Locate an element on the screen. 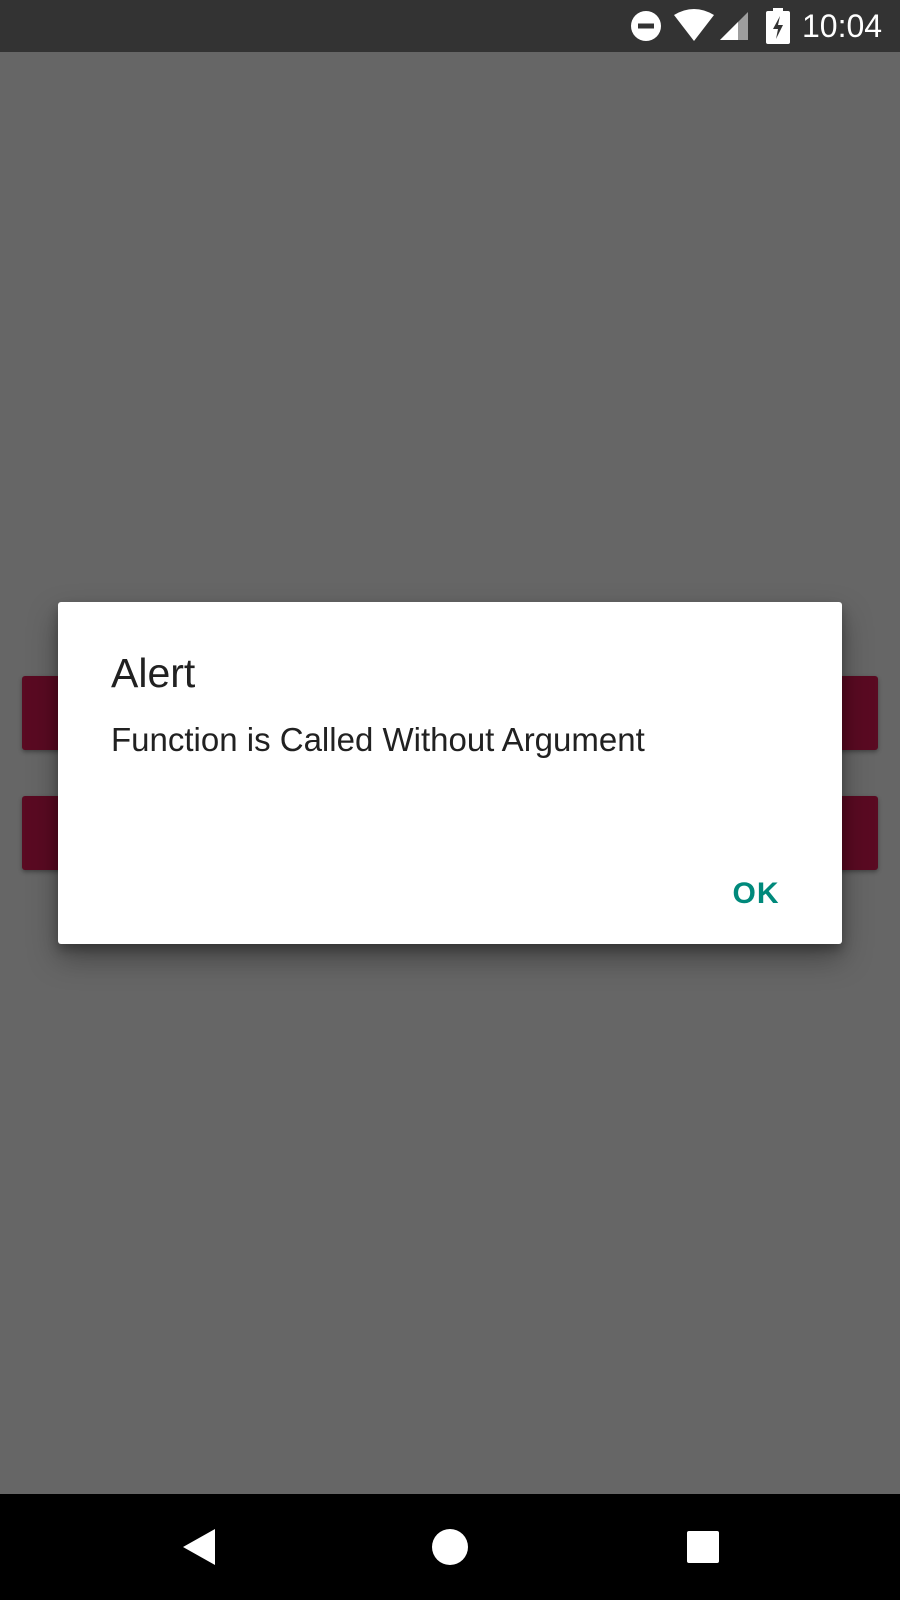 The width and height of the screenshot is (900, 1600). navigation-bar is located at coordinates (450, 1547).